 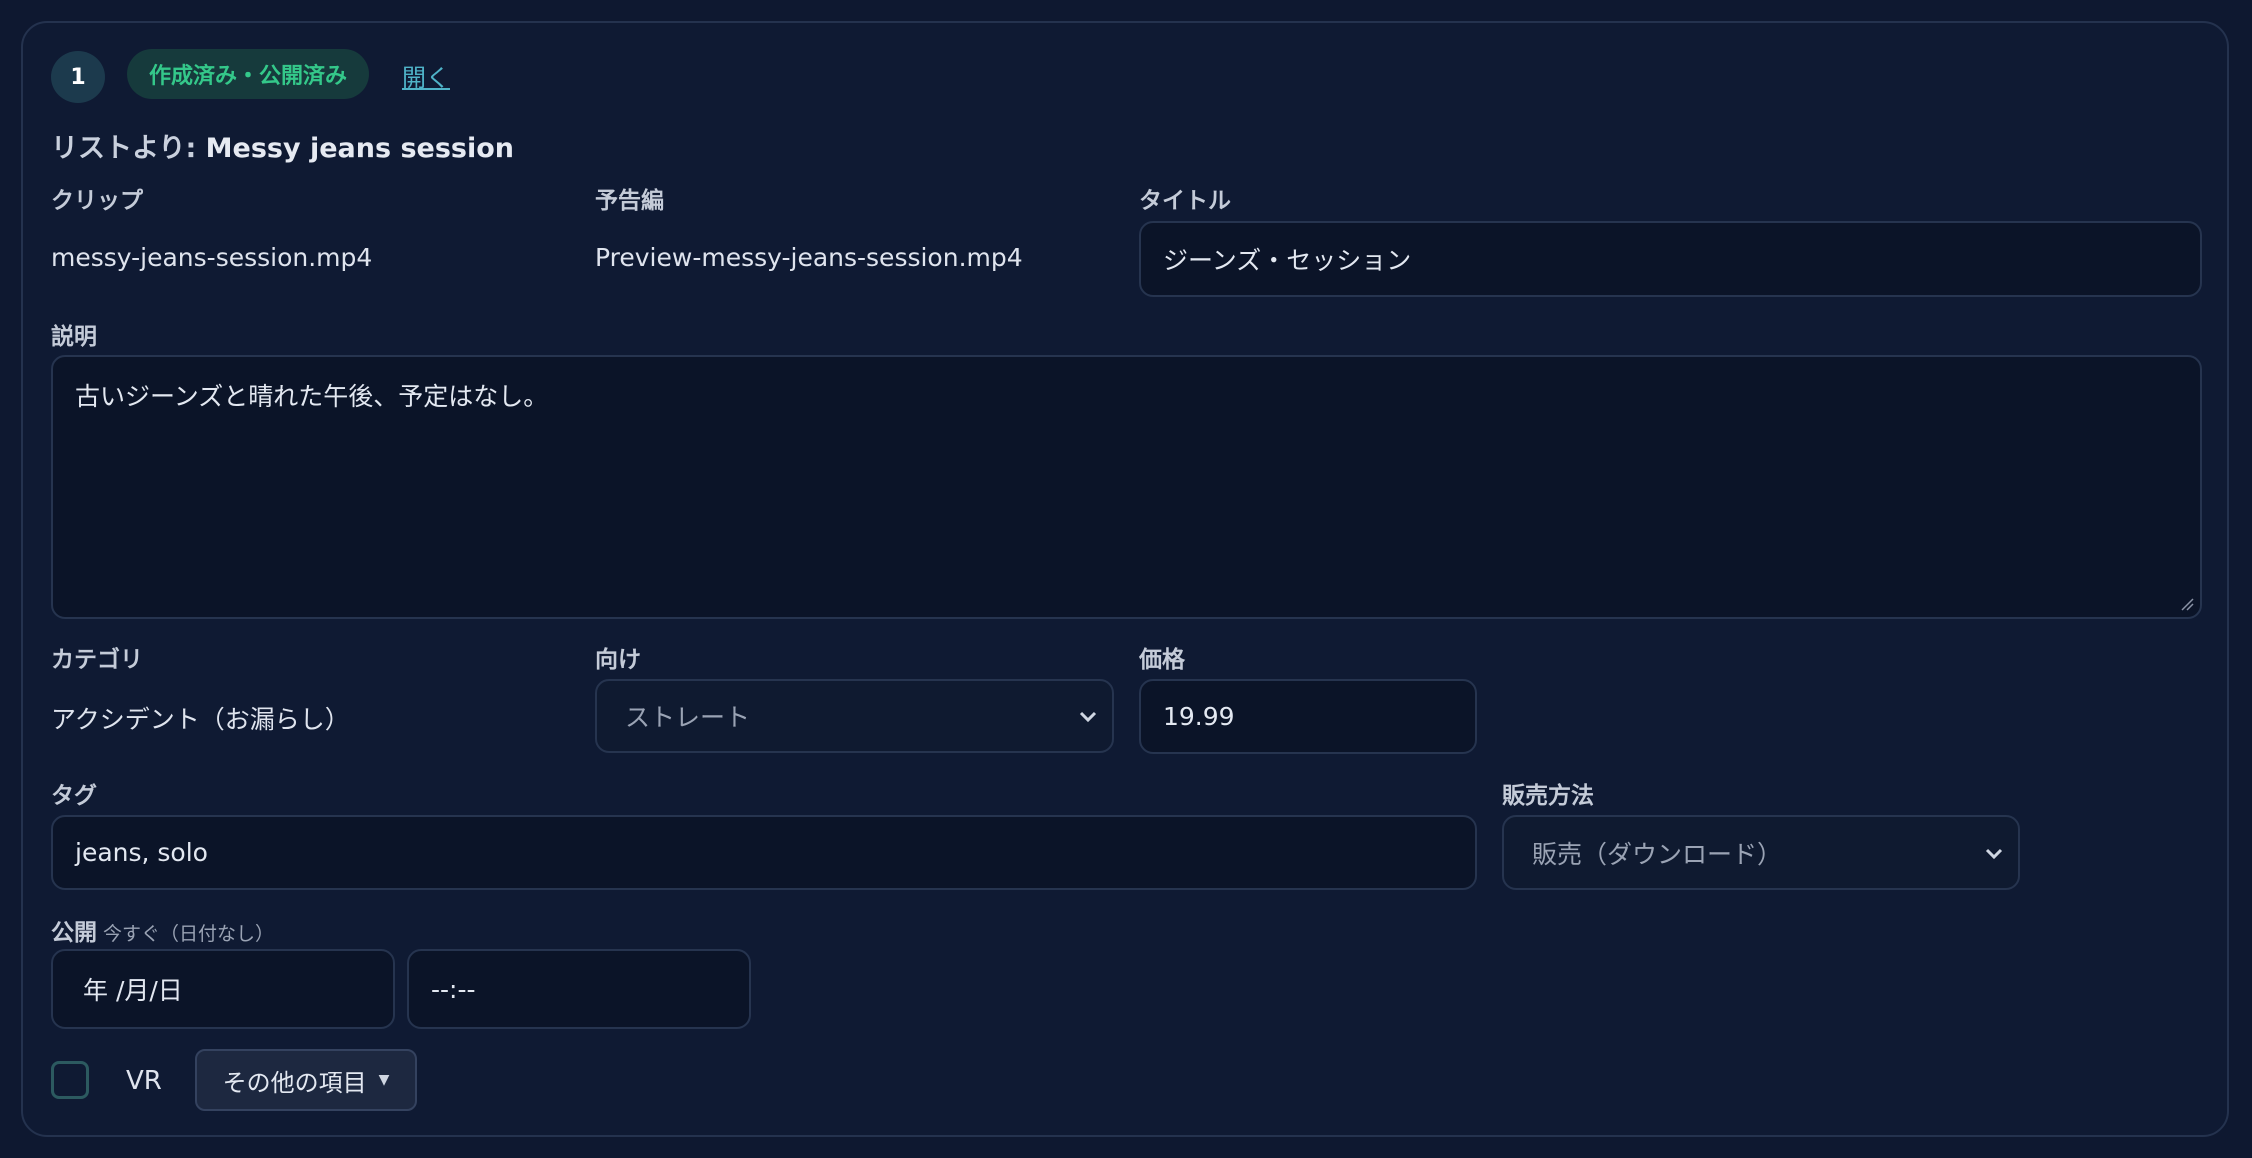 I want to click on publish-time-input: --:--, so click(x=579, y=989).